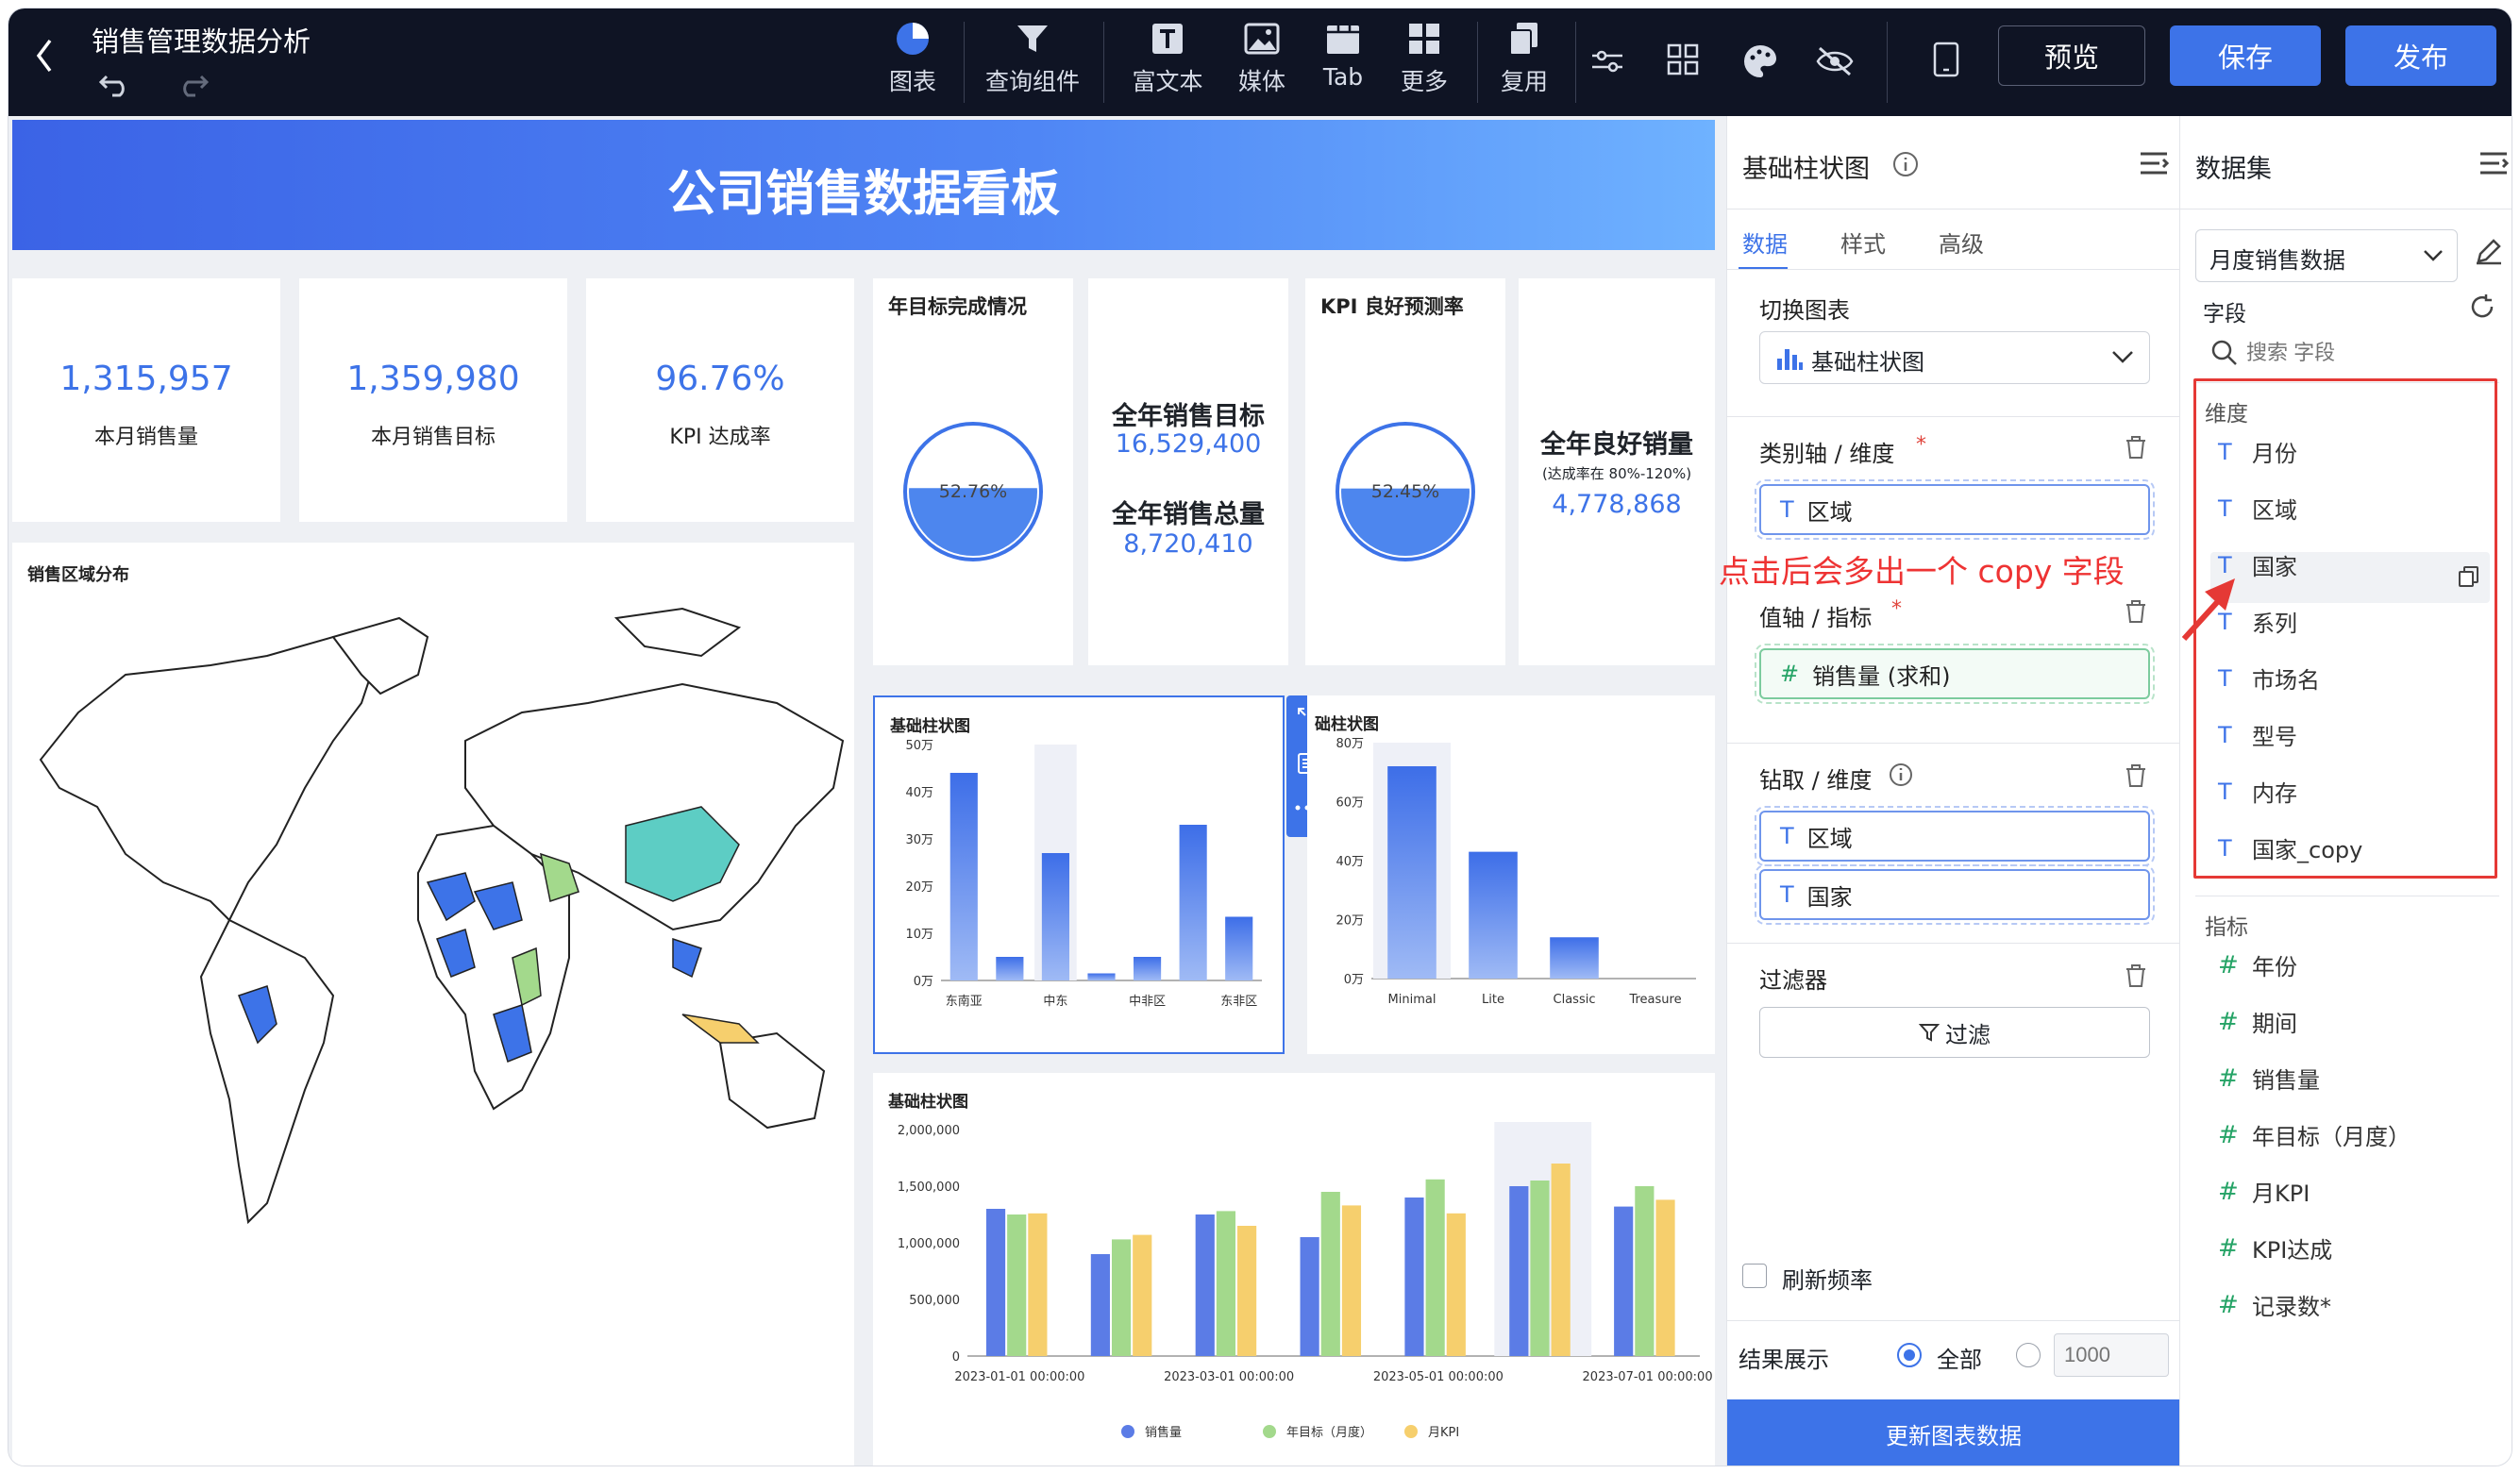 The width and height of the screenshot is (2520, 1474). What do you see at coordinates (2489, 251) in the screenshot?
I see `edit-icon` at bounding box center [2489, 251].